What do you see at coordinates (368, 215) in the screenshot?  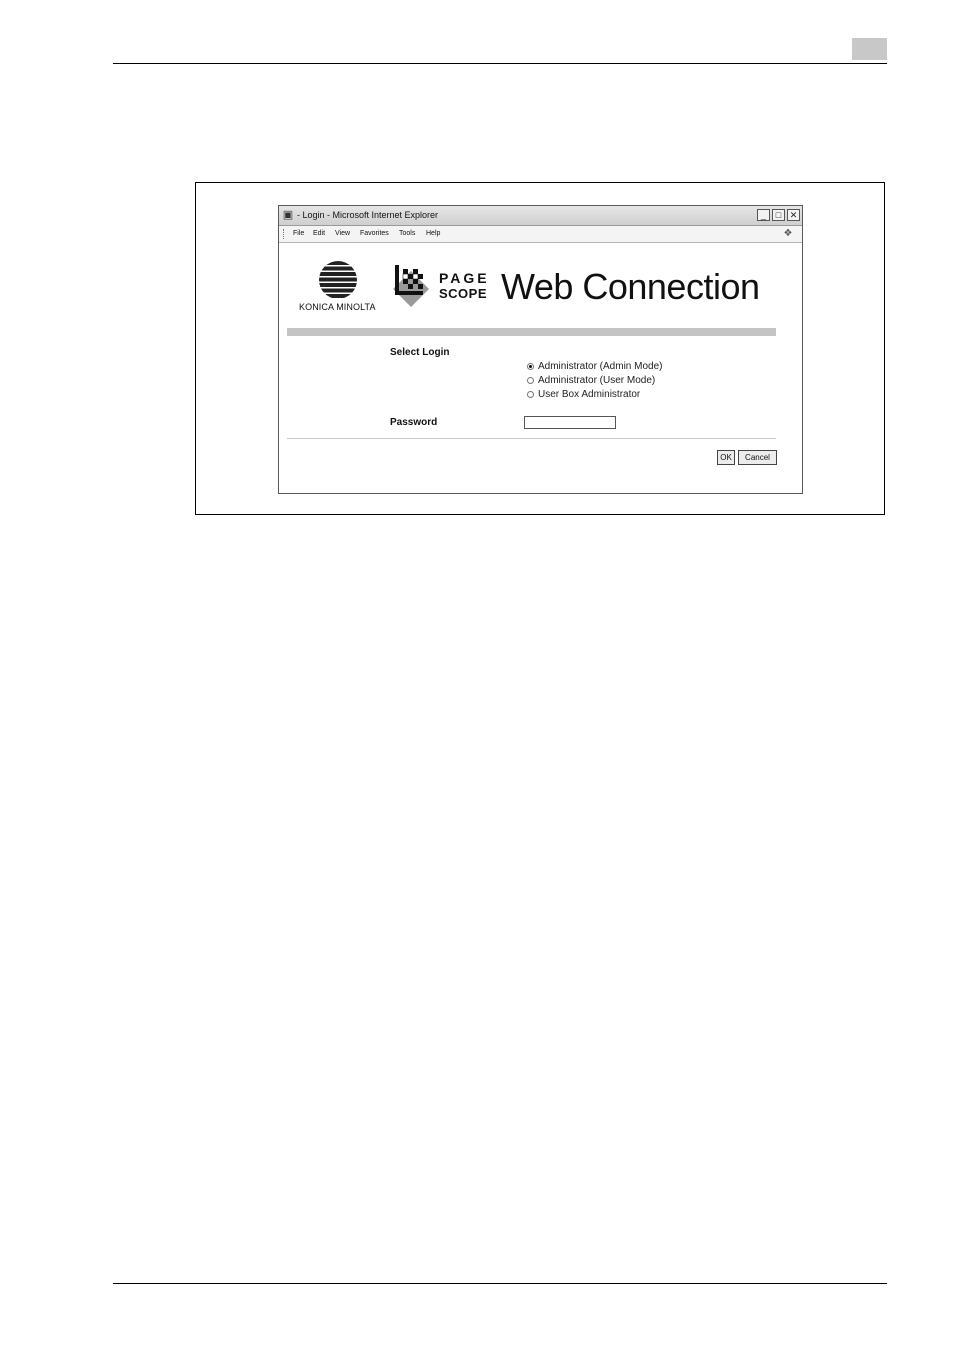 I see `window-title: - Login - Microsoft Internet Explorer` at bounding box center [368, 215].